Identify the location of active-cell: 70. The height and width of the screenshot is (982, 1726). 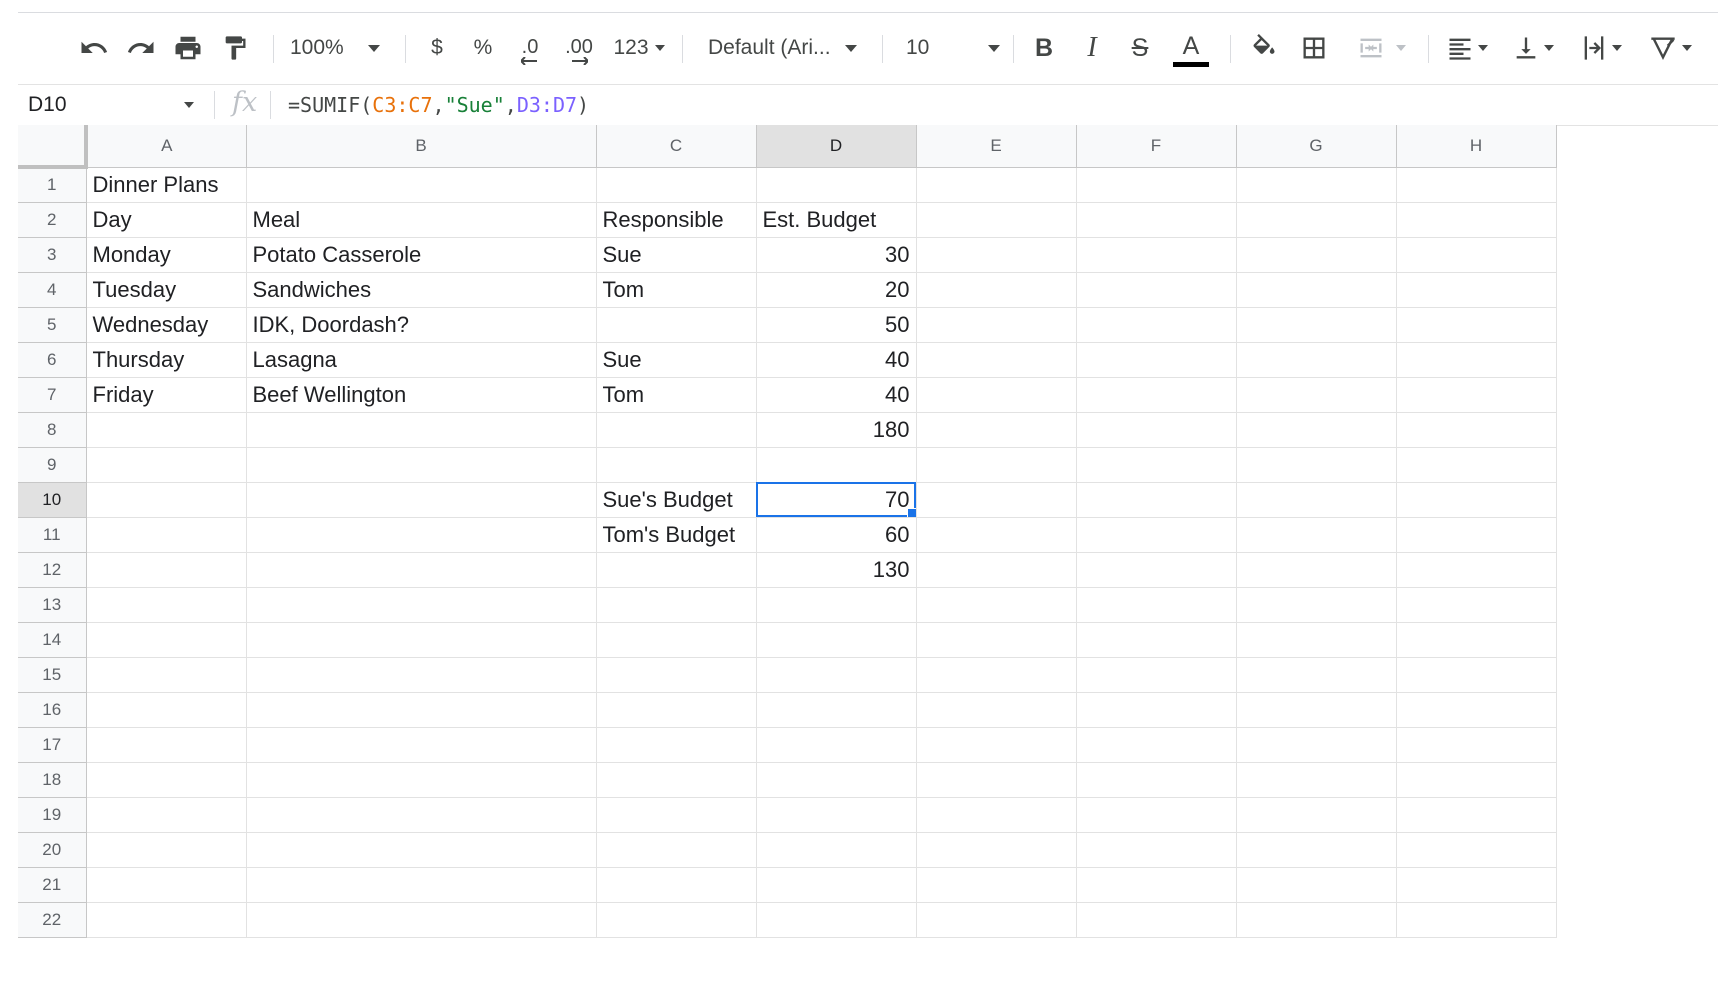
(836, 500).